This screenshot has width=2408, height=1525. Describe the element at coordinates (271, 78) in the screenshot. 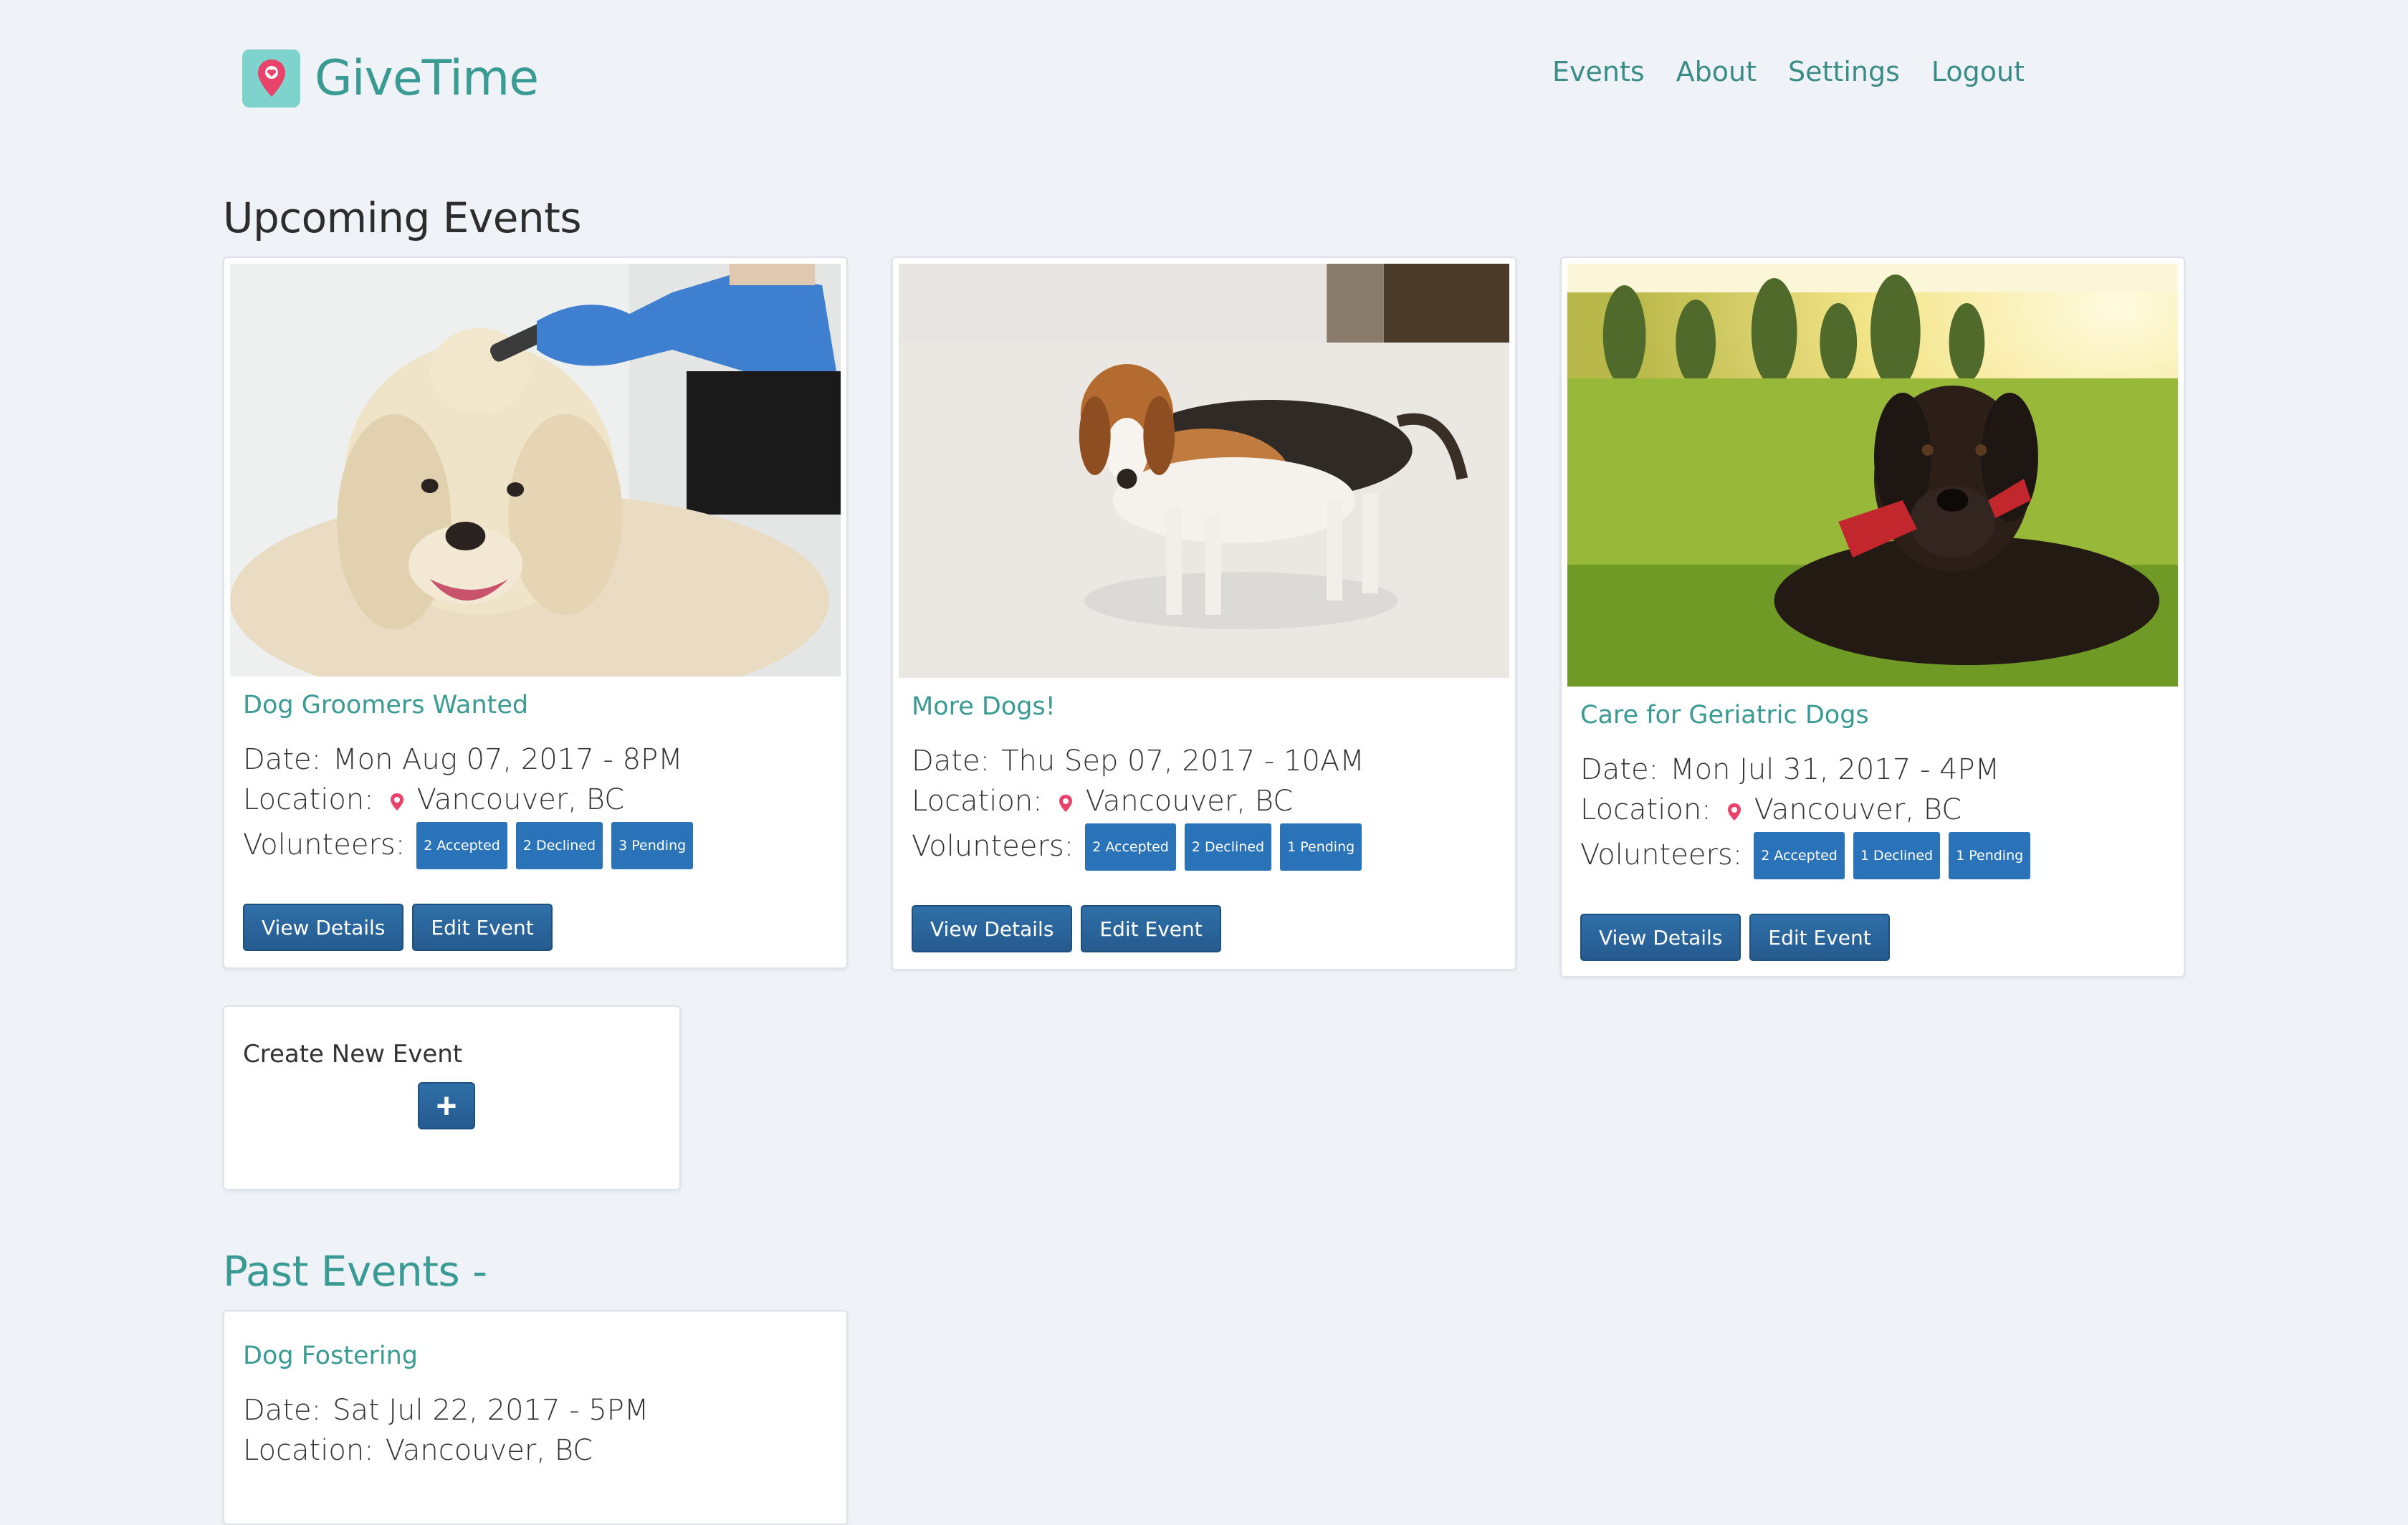

I see `map-pin-icon` at that location.